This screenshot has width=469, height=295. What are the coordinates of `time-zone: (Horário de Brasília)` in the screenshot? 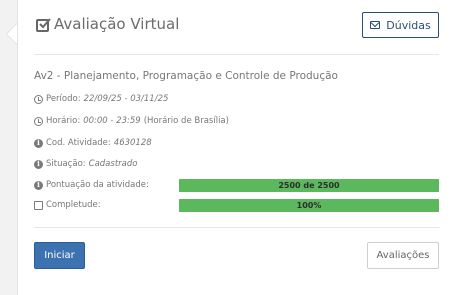 It's located at (186, 121).